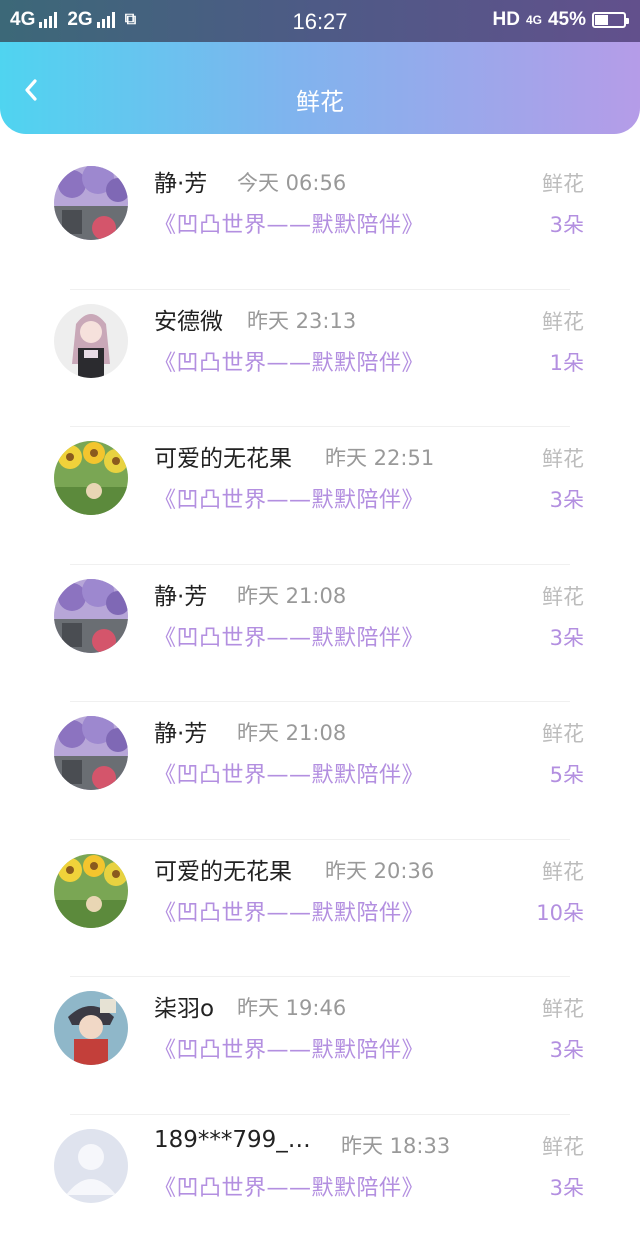  Describe the element at coordinates (560, 912) in the screenshot. I see `gift-count: 10朵` at that location.